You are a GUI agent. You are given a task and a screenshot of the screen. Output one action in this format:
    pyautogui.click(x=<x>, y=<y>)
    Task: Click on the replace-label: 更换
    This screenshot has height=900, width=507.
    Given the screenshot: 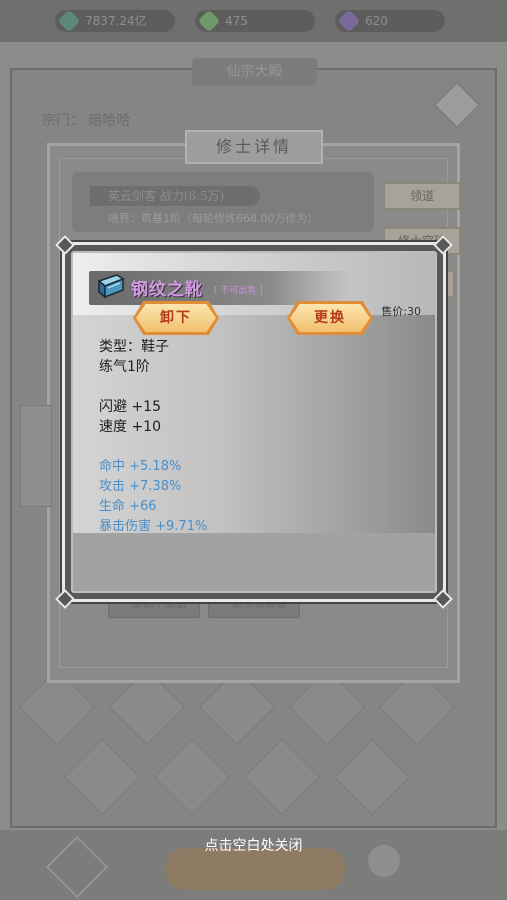 What is the action you would take?
    pyautogui.click(x=330, y=318)
    